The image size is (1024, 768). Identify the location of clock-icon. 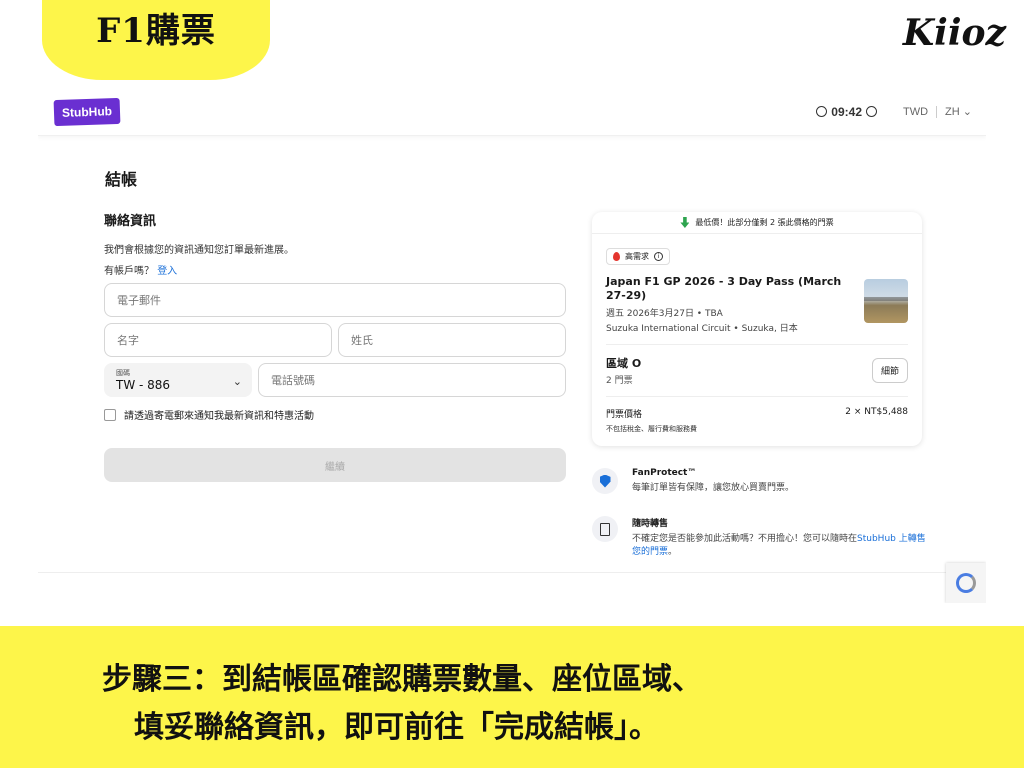
(822, 111).